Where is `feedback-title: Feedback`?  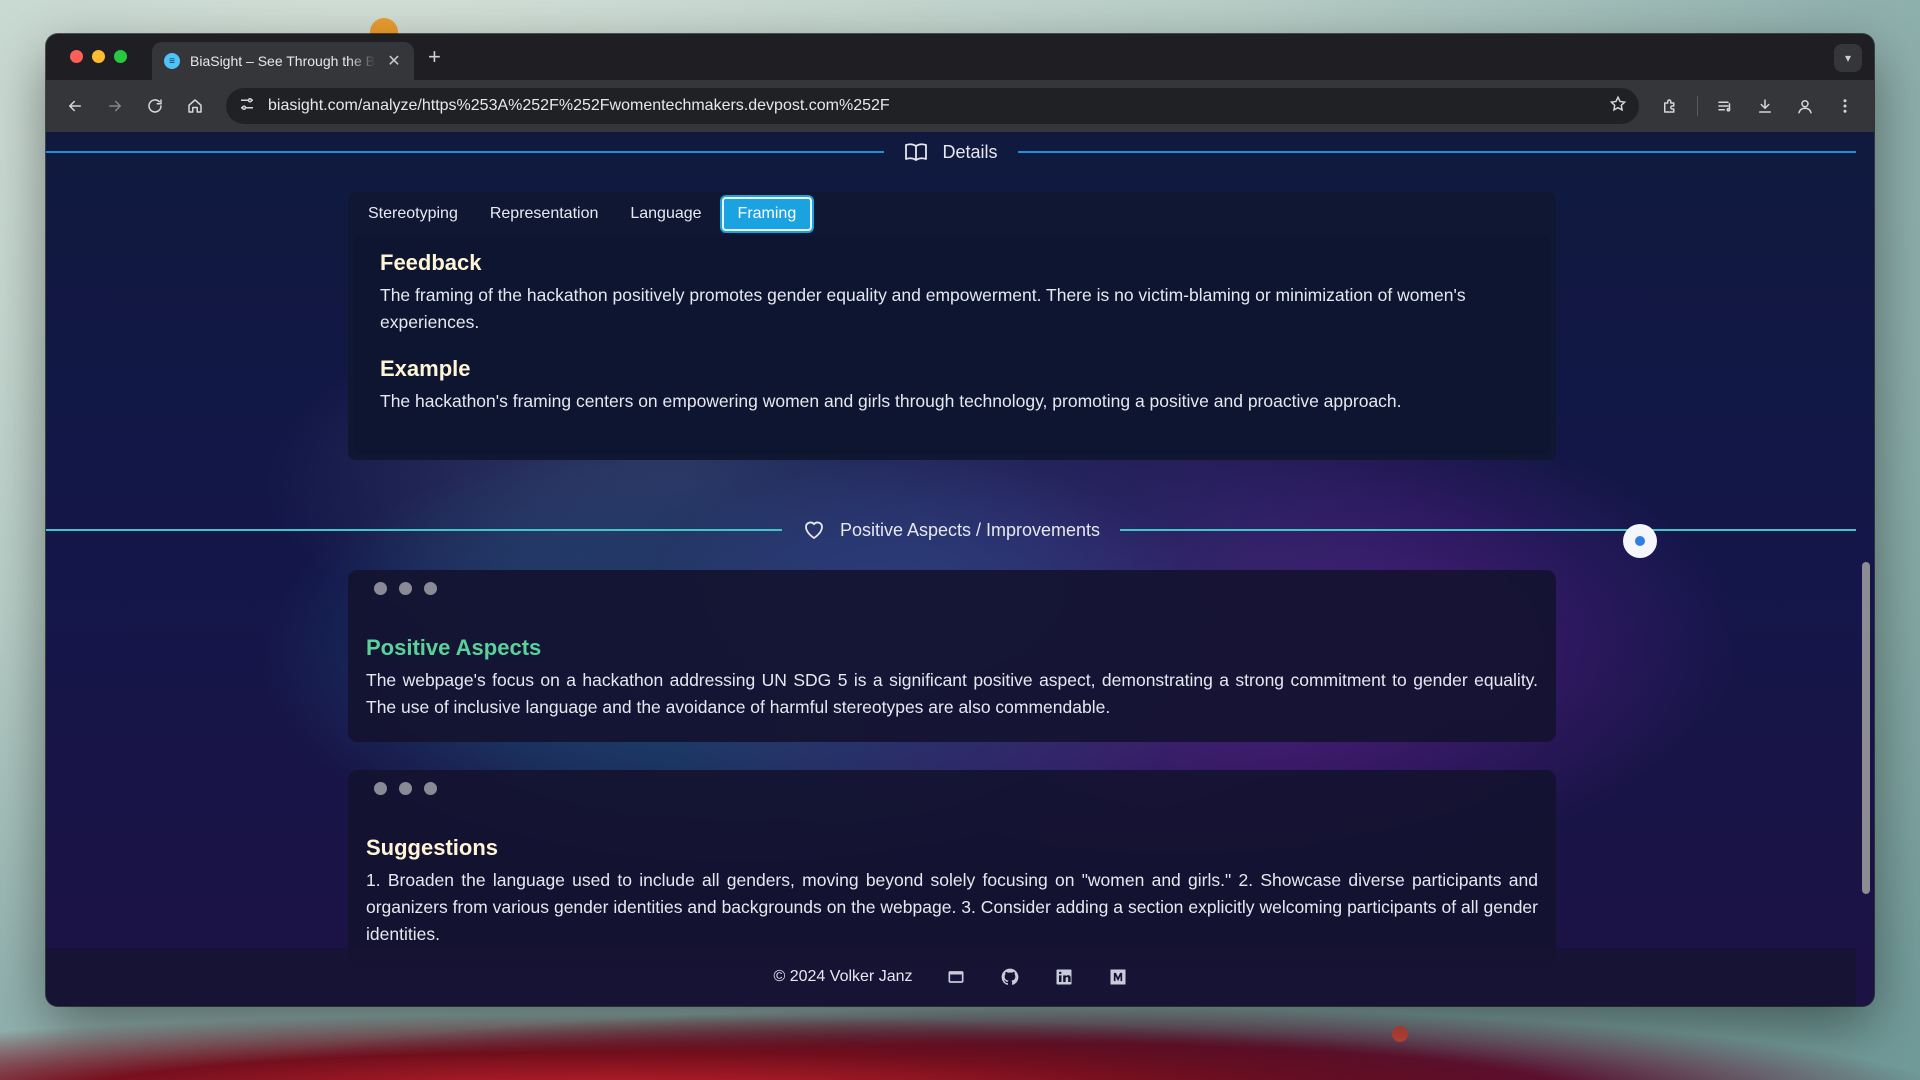 feedback-title: Feedback is located at coordinates (431, 262).